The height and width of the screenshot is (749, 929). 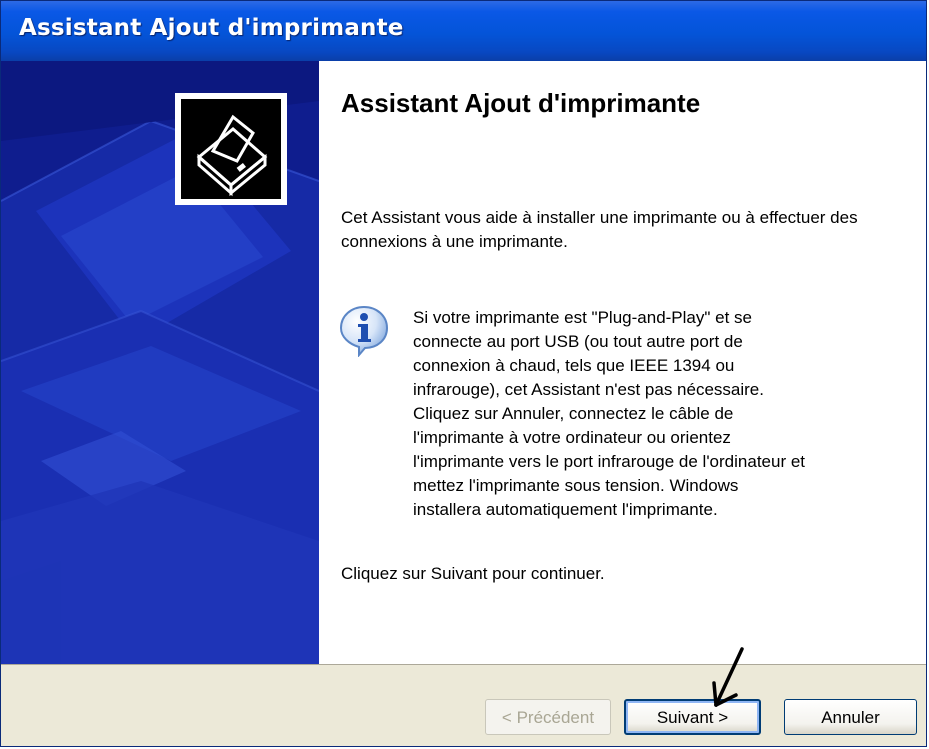 I want to click on info-icon, so click(x=364, y=330).